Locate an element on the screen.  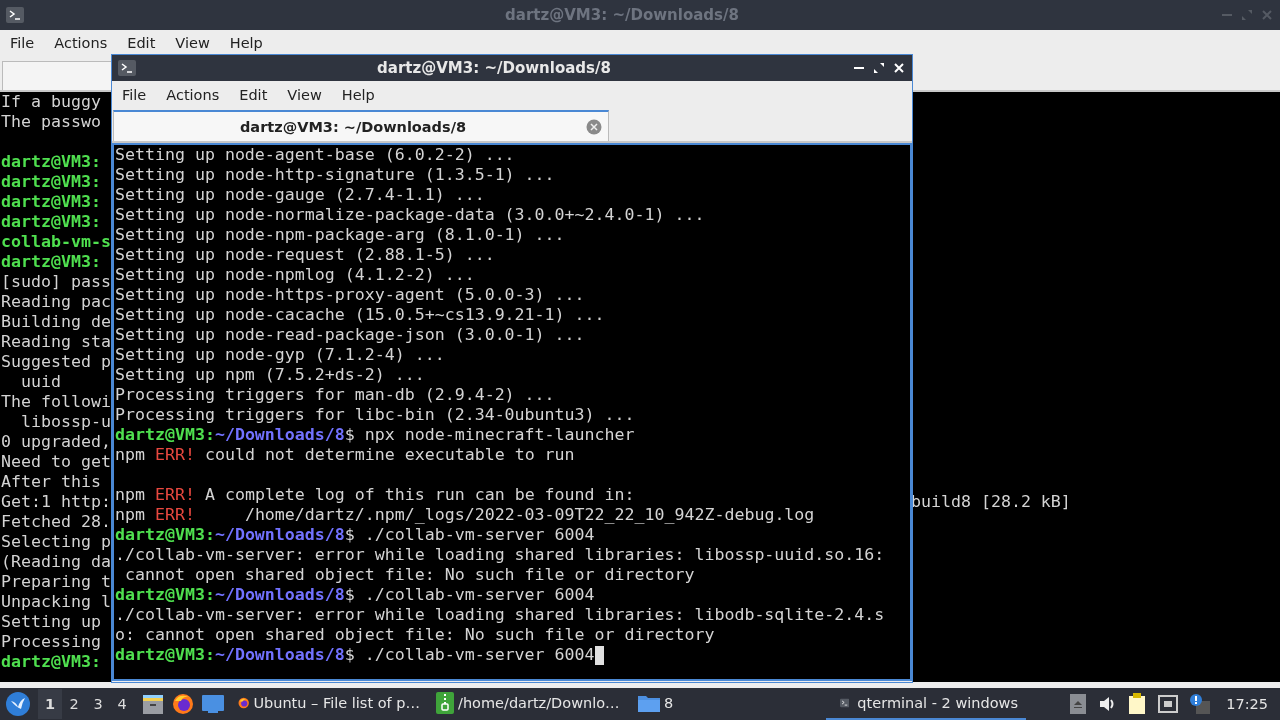
terminal-line: If a buggy is located at coordinates (51, 102).